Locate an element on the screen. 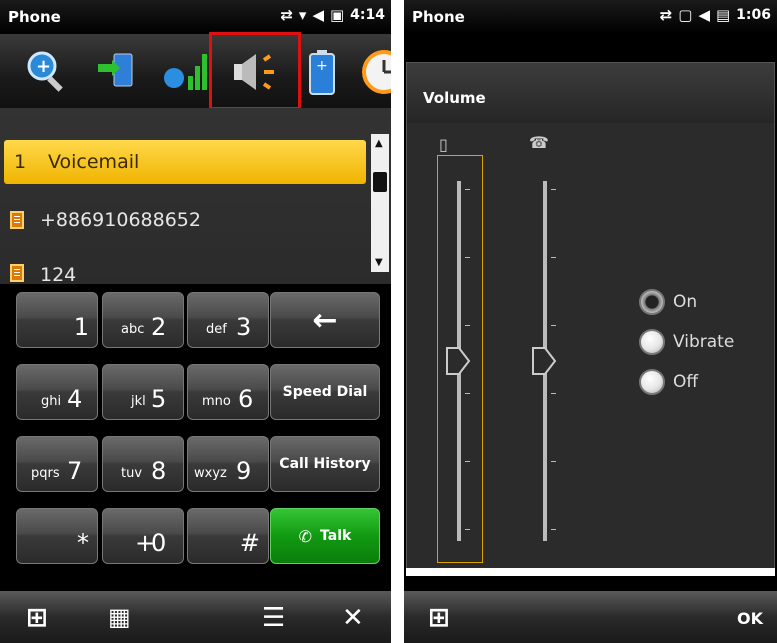  key-hash: # is located at coordinates (228, 536).